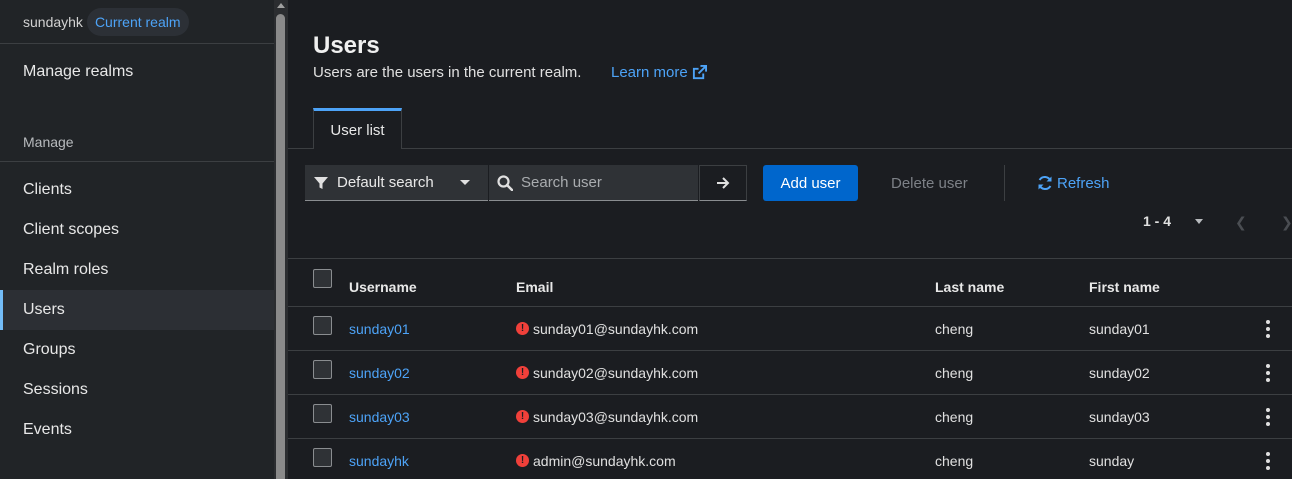 Image resolution: width=1292 pixels, height=479 pixels. What do you see at coordinates (321, 182) in the screenshot?
I see `filter-icon` at bounding box center [321, 182].